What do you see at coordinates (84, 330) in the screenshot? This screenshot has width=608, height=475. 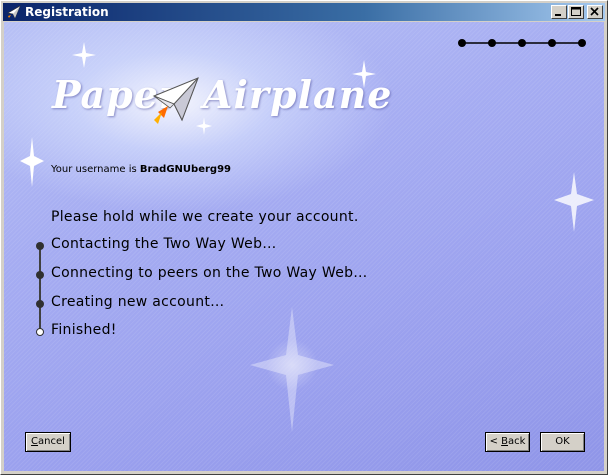 I see `step-label: Finished!` at bounding box center [84, 330].